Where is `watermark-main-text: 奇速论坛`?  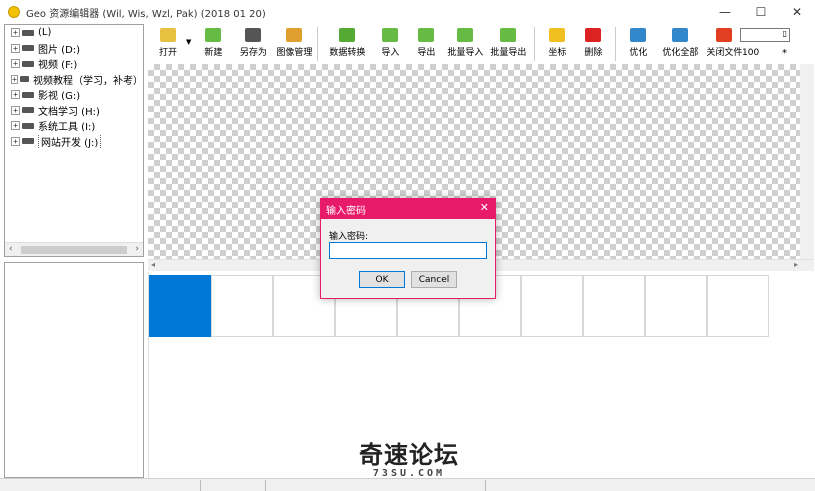 watermark-main-text: 奇速论坛 is located at coordinates (409, 455).